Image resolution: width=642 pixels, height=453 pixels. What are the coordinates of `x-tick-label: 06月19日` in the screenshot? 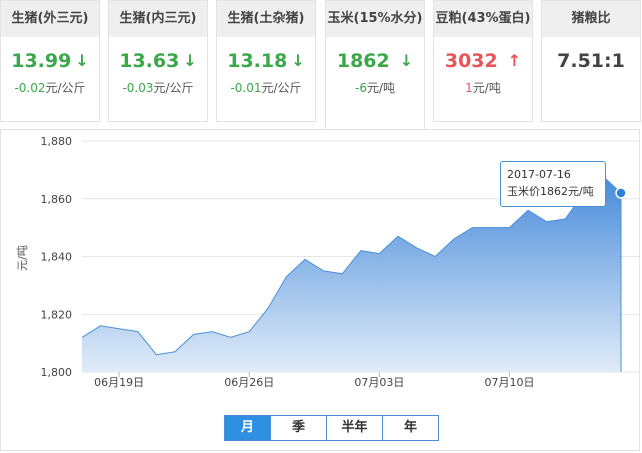 It's located at (119, 382).